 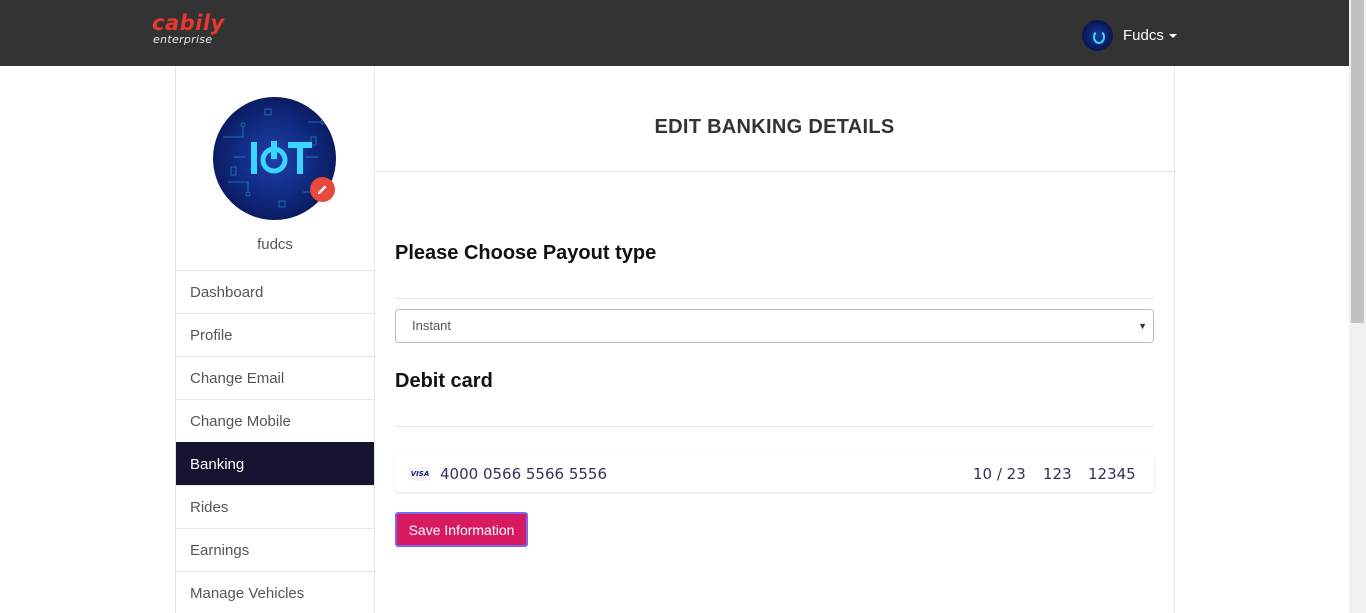 I want to click on edit-photo-button, so click(x=322, y=189).